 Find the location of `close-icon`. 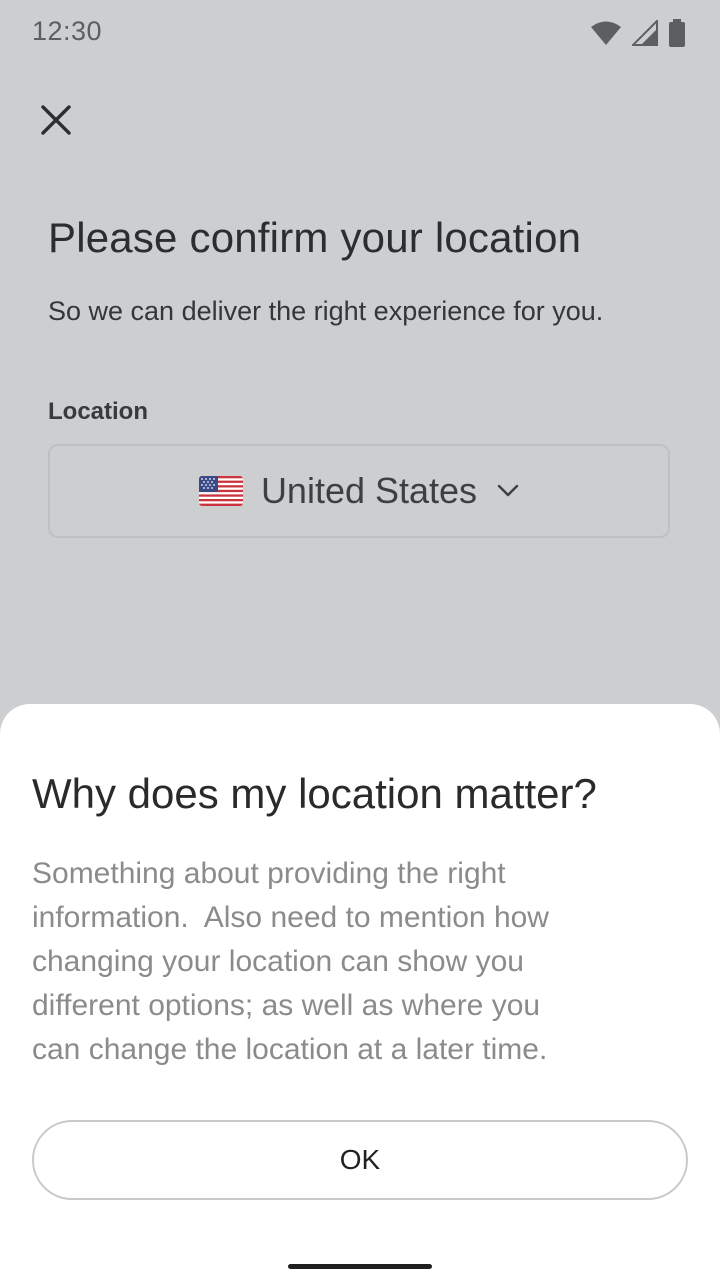

close-icon is located at coordinates (56, 120).